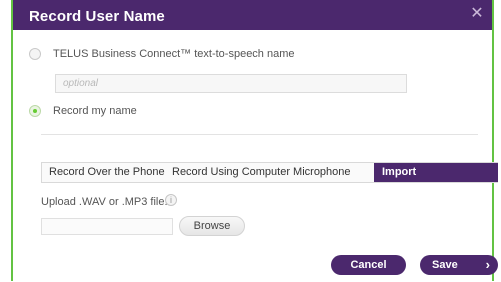 The width and height of the screenshot is (501, 282). What do you see at coordinates (477, 14) in the screenshot?
I see `close-icon: ✕` at bounding box center [477, 14].